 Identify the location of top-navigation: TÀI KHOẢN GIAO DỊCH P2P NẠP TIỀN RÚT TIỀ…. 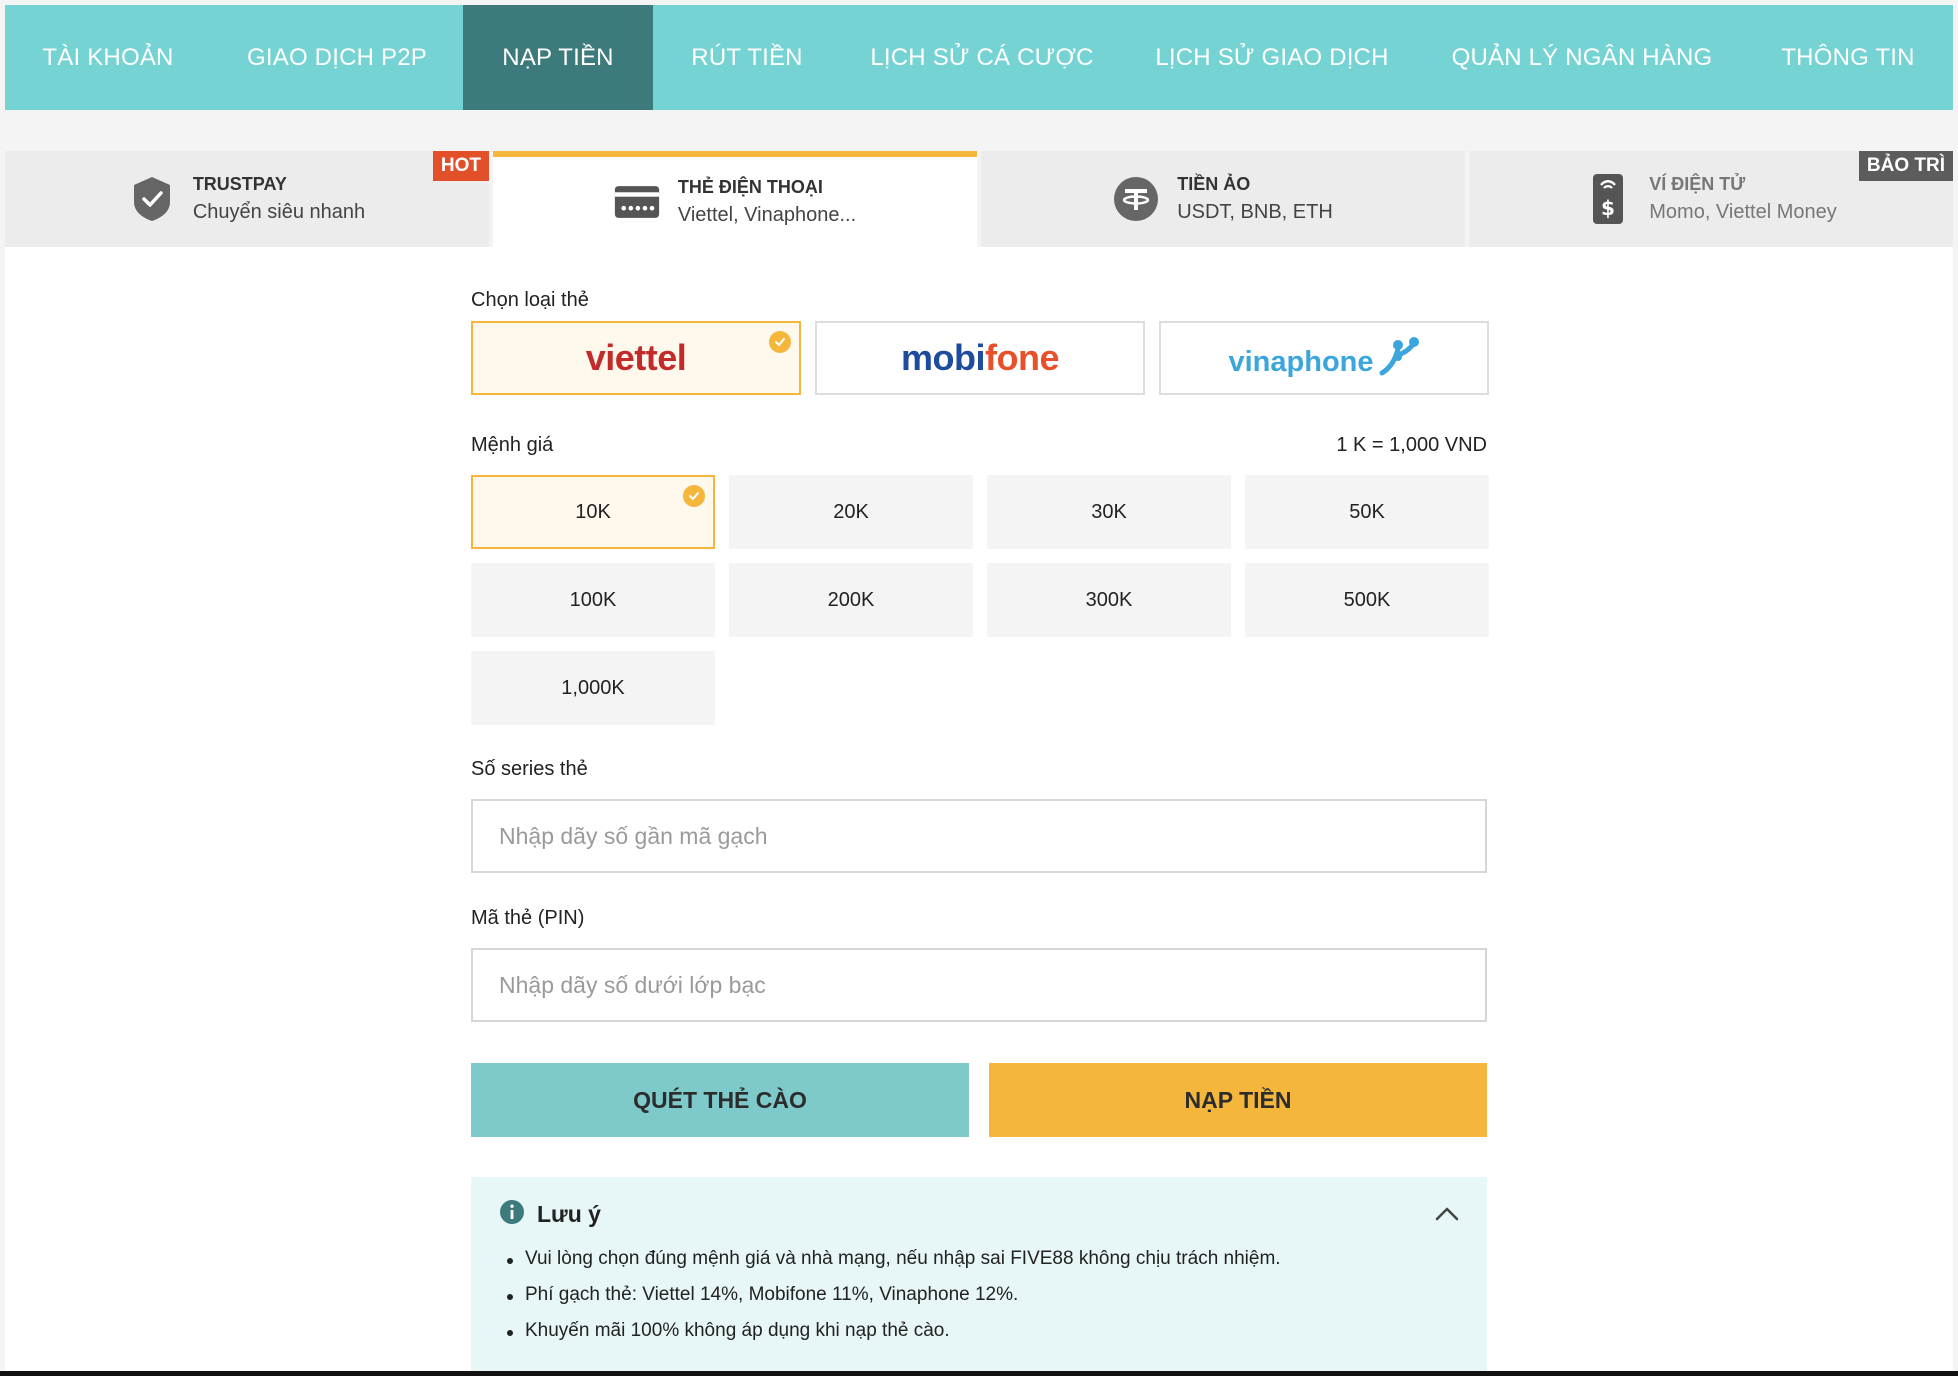
(979, 57).